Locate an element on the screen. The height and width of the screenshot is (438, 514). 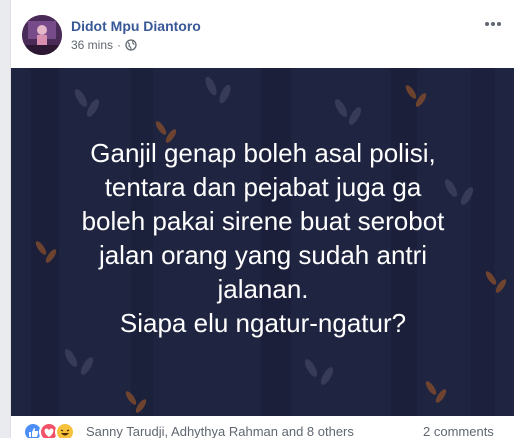
quote-line: Ganjil genap boleh asal polisi, is located at coordinates (263, 153).